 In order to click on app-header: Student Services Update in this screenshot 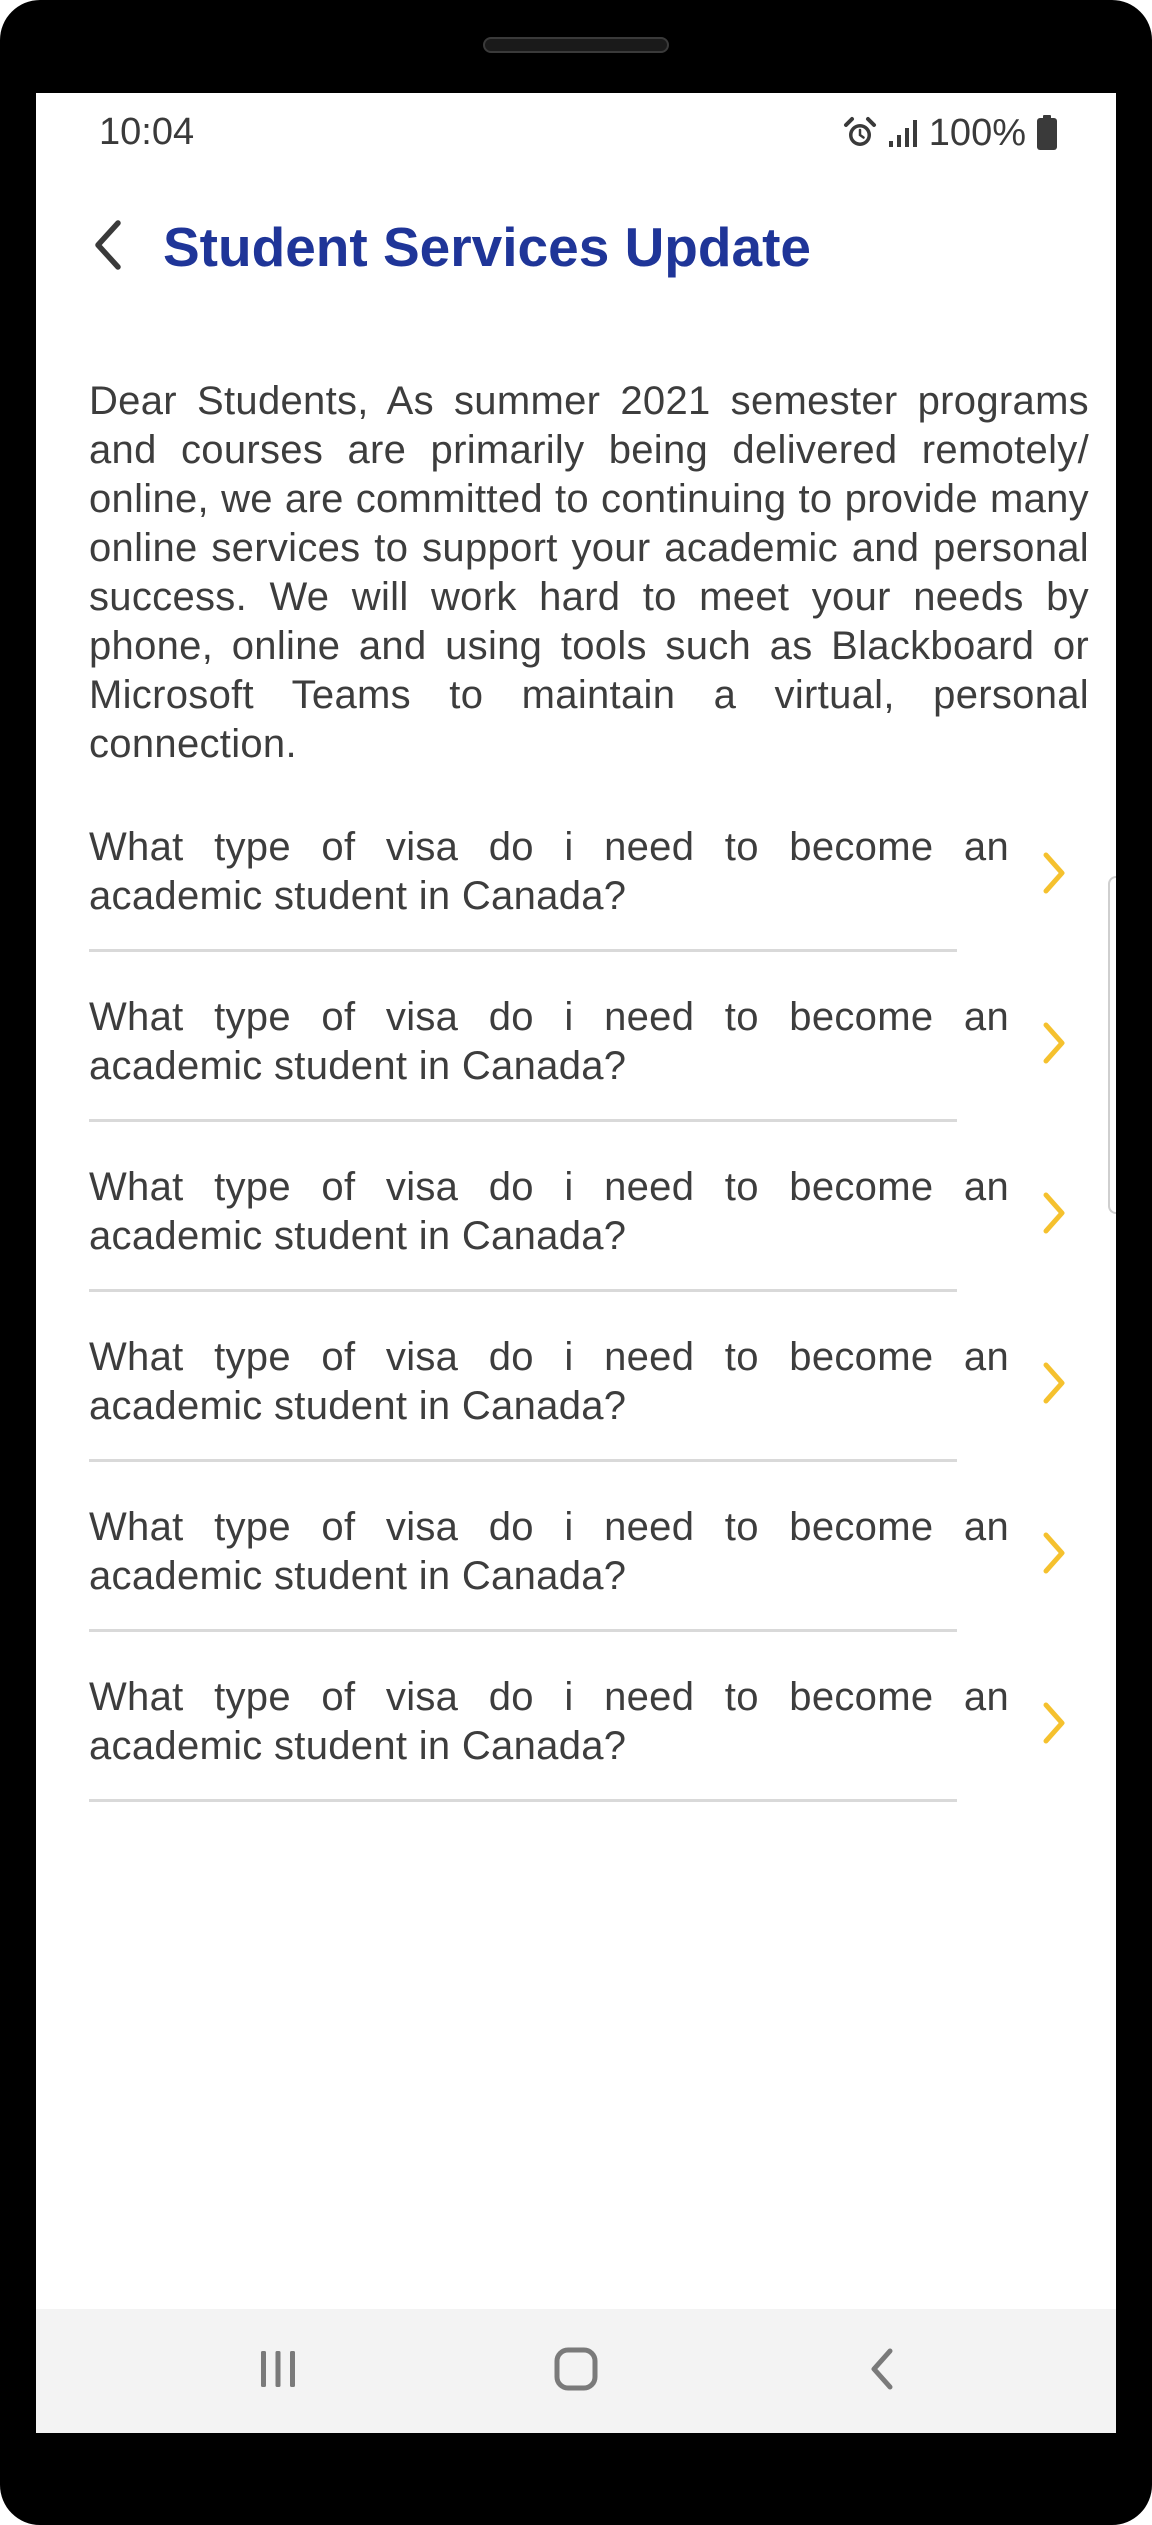, I will do `click(576, 248)`.